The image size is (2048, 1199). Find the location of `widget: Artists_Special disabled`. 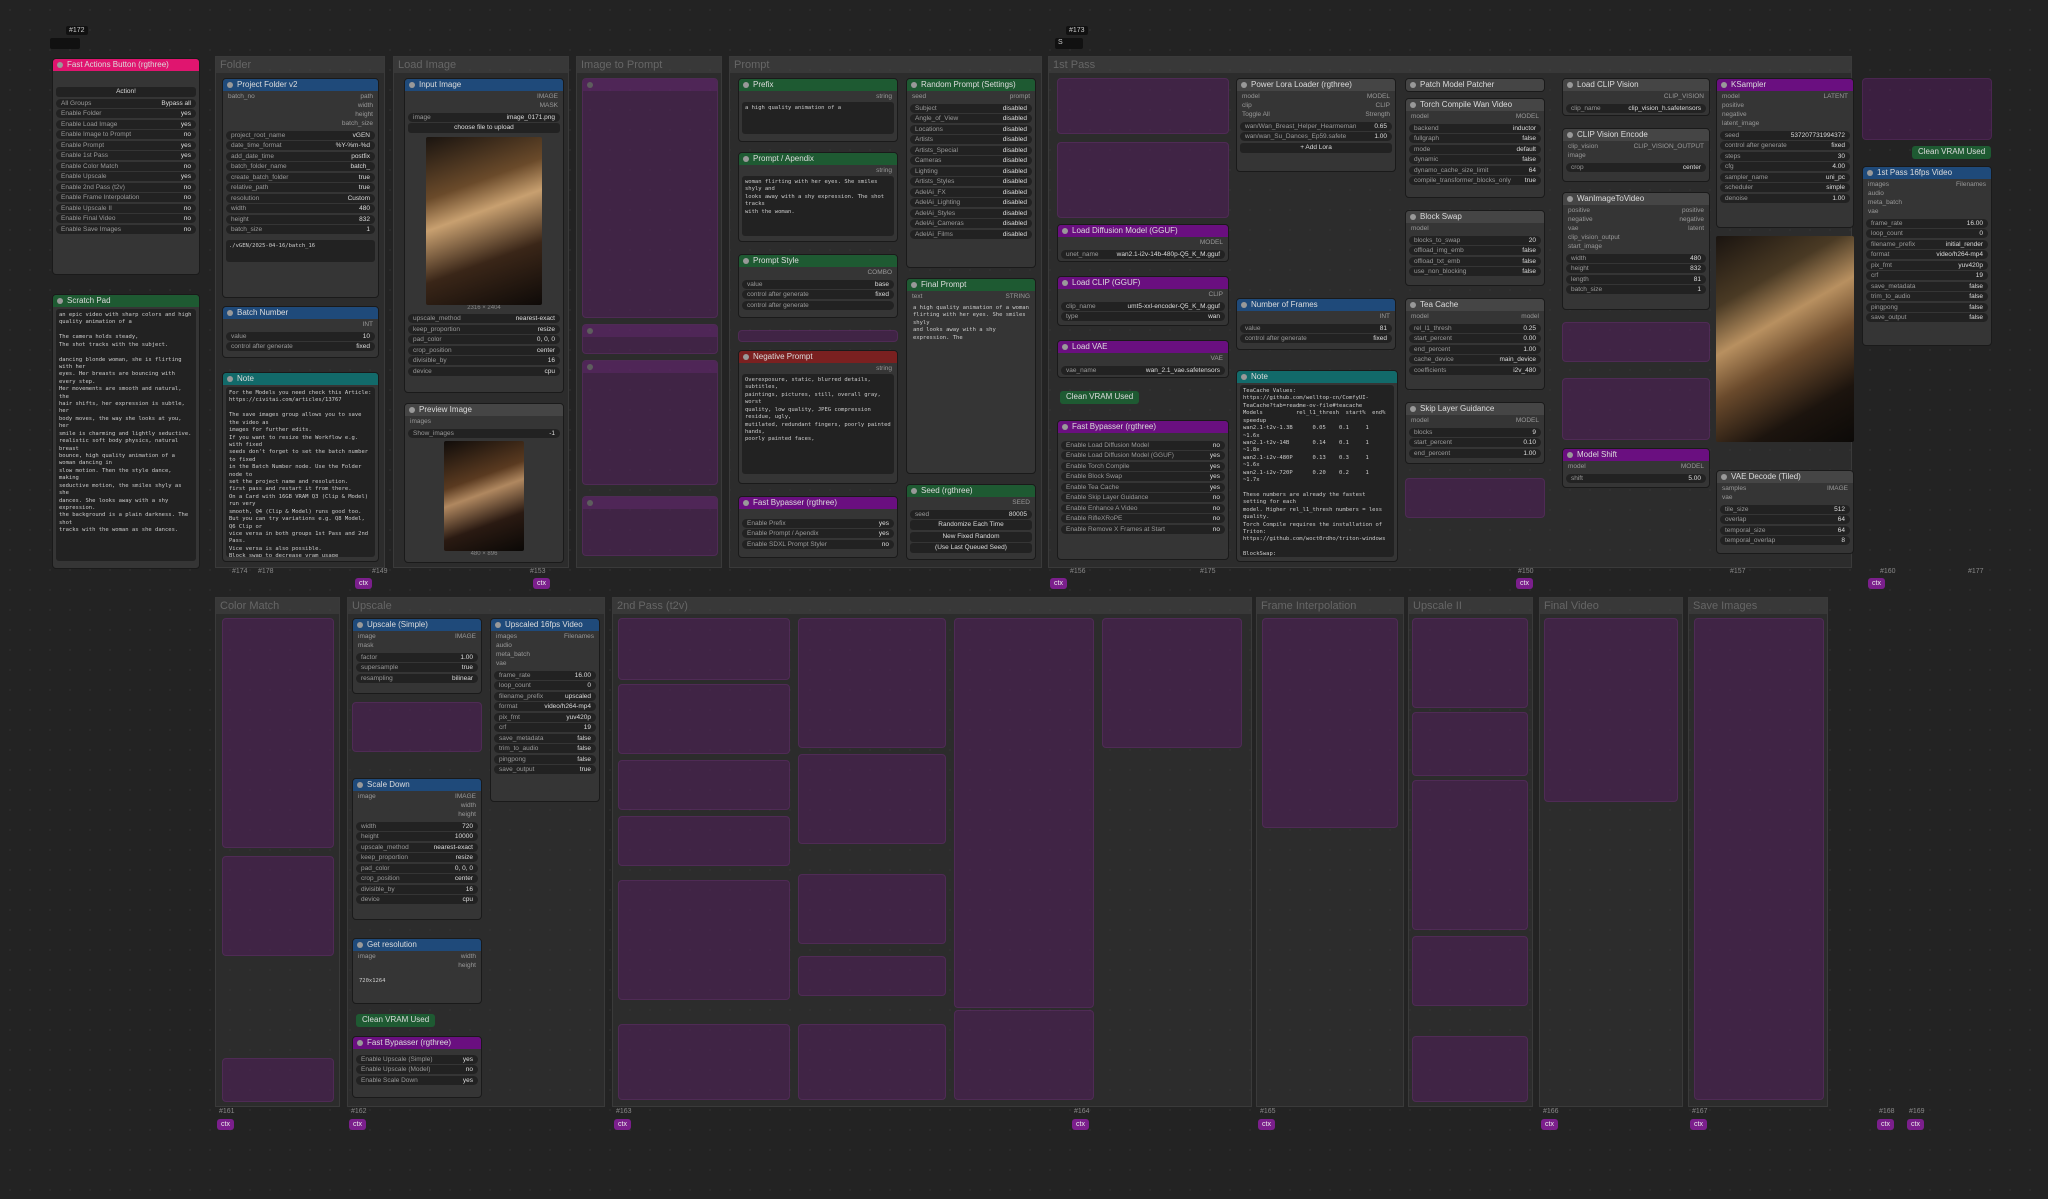

widget: Artists_Special disabled is located at coordinates (971, 150).